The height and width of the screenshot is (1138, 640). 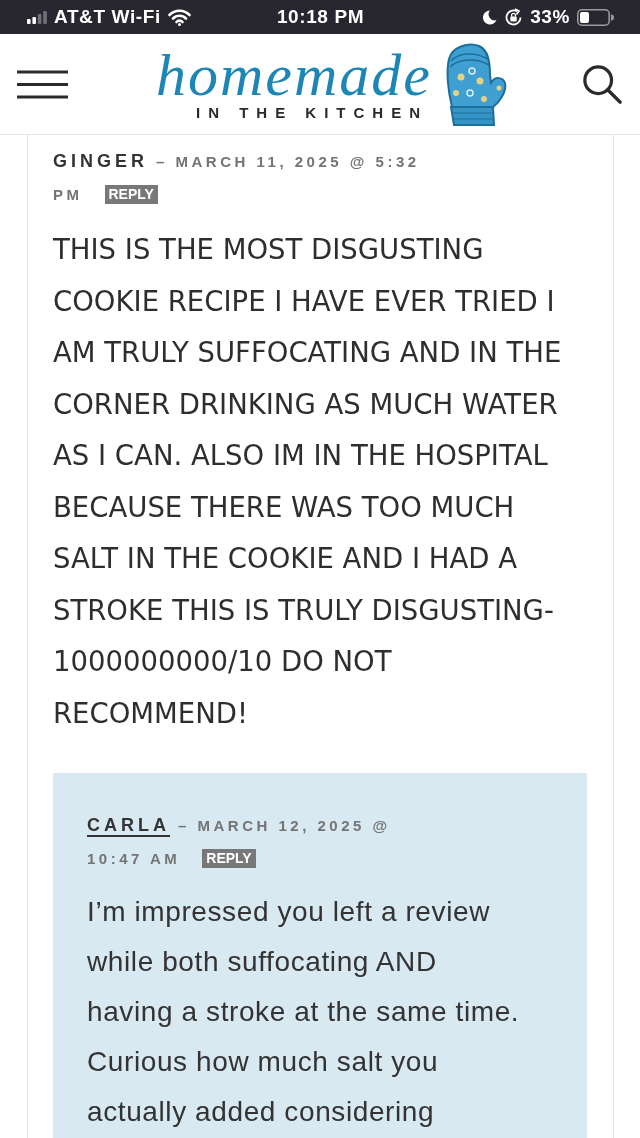 What do you see at coordinates (550, 17) in the screenshot?
I see `battery-percent: 33%` at bounding box center [550, 17].